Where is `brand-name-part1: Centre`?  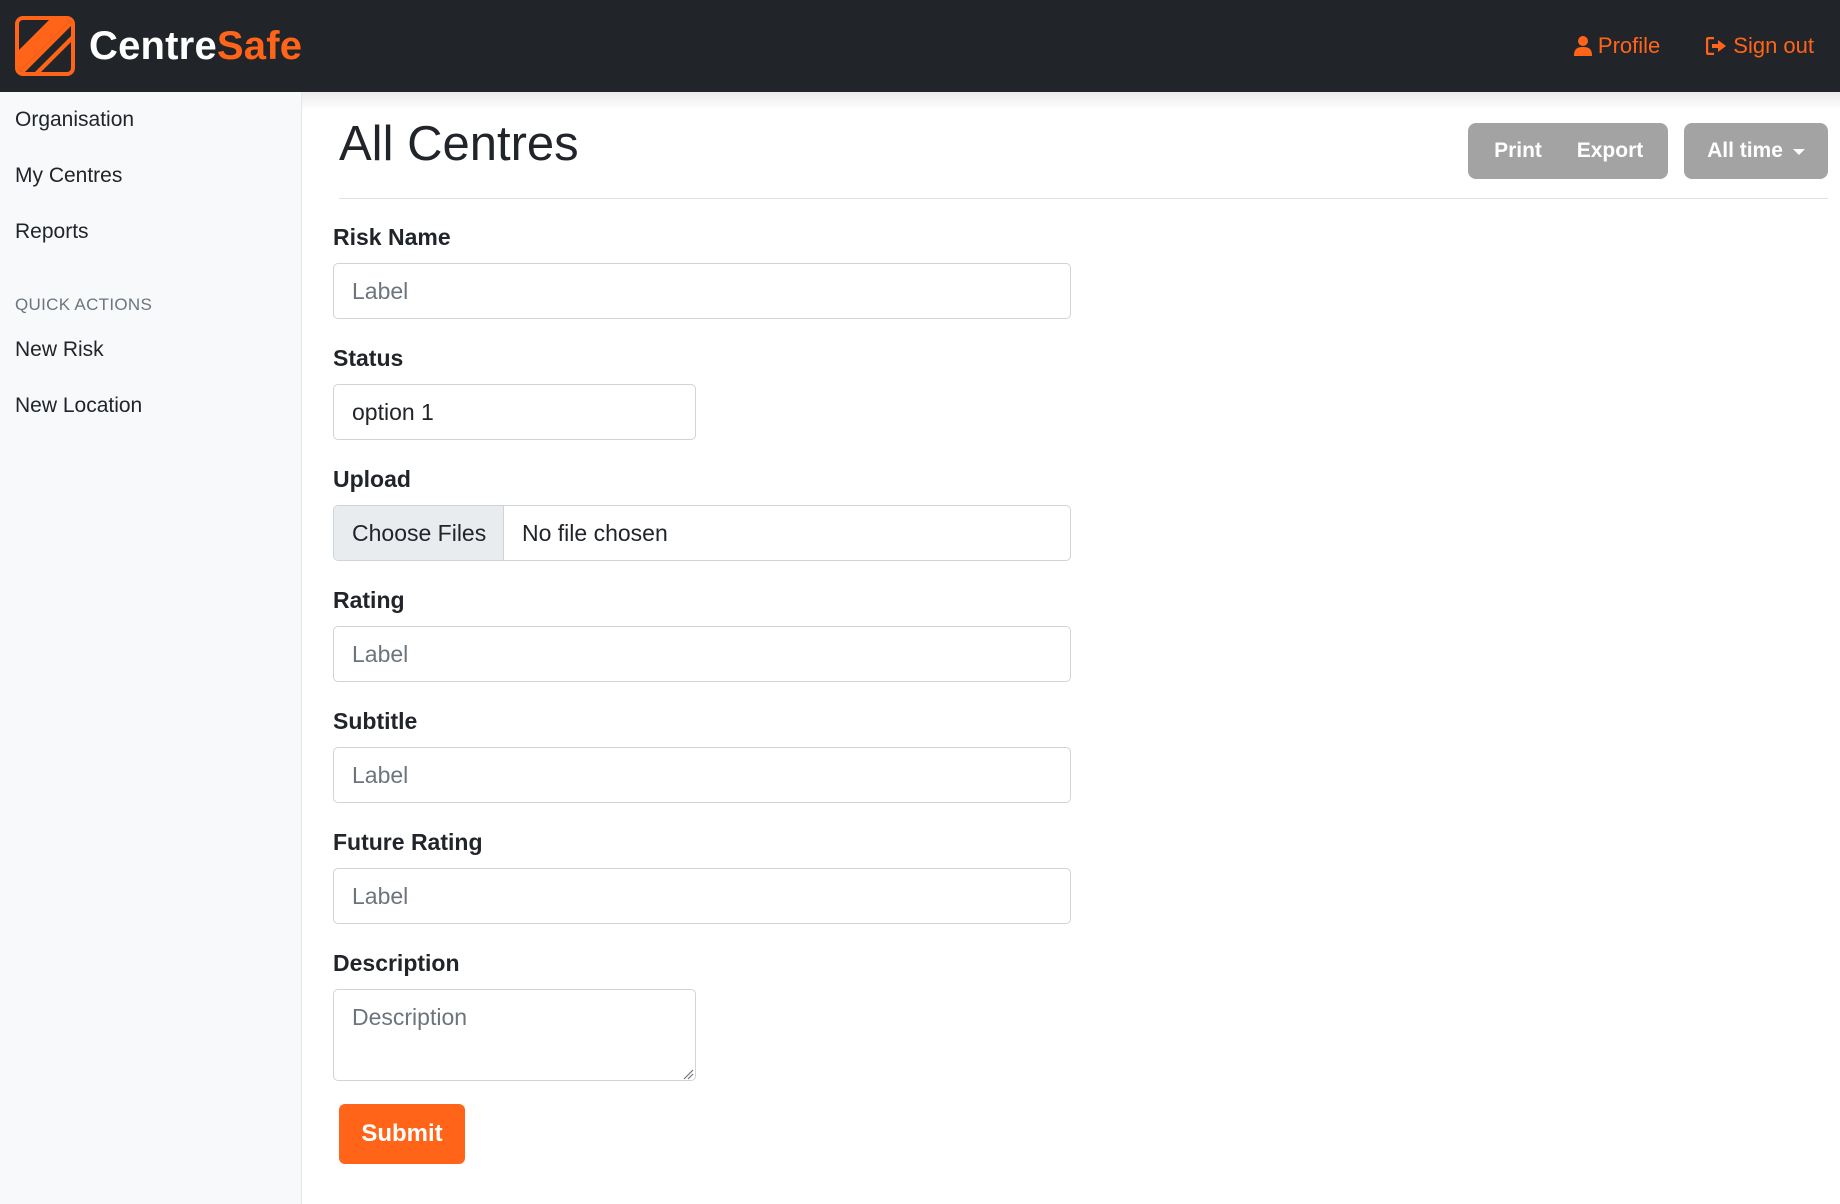 brand-name-part1: Centre is located at coordinates (153, 45).